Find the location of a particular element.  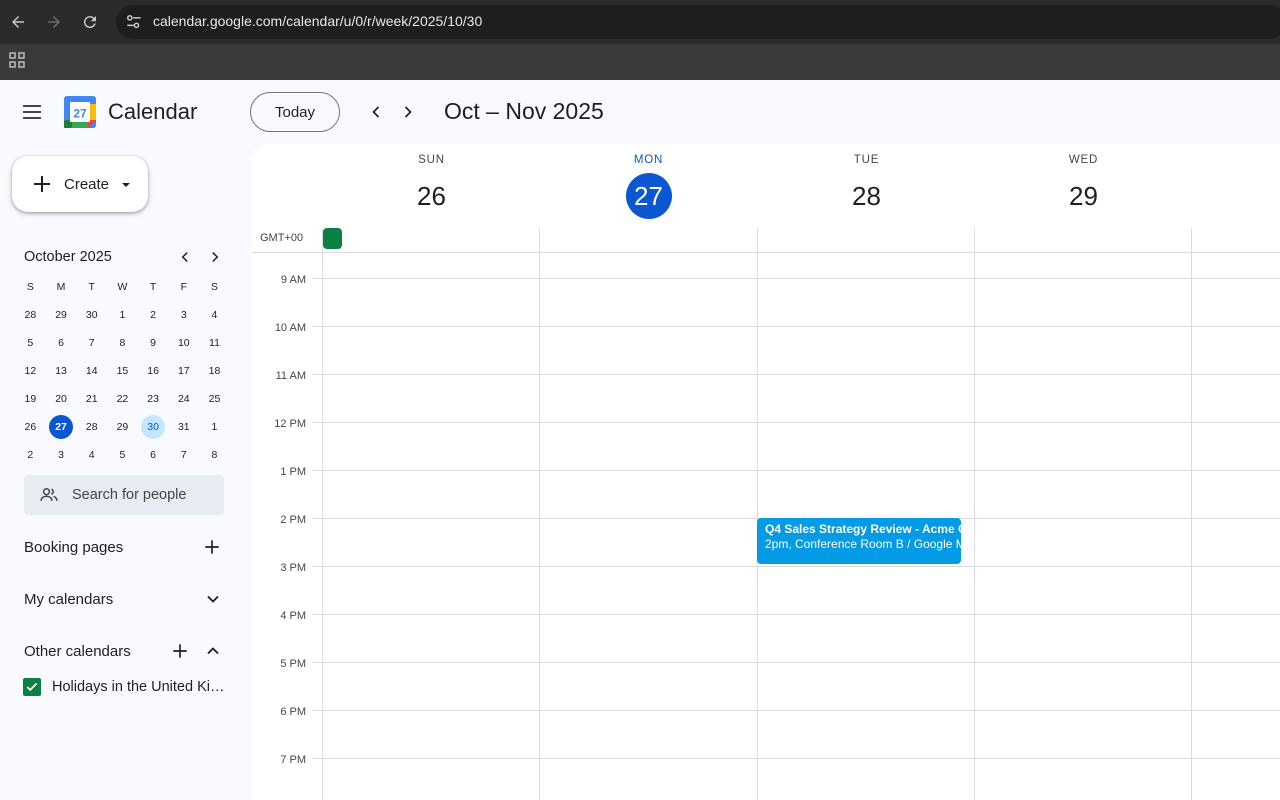

mini-day-cell: 18 is located at coordinates (214, 371).